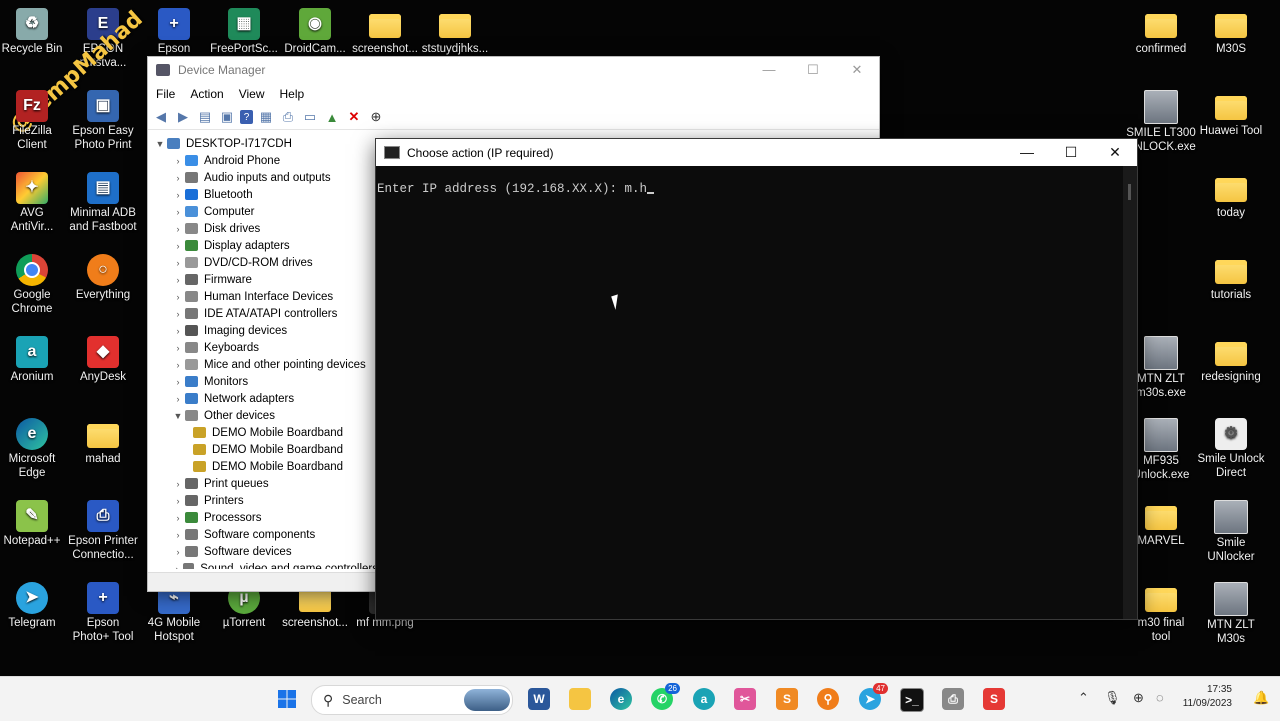 This screenshot has height=721, width=1280. I want to click on uninstall-device-icon: ✕, so click(354, 117).